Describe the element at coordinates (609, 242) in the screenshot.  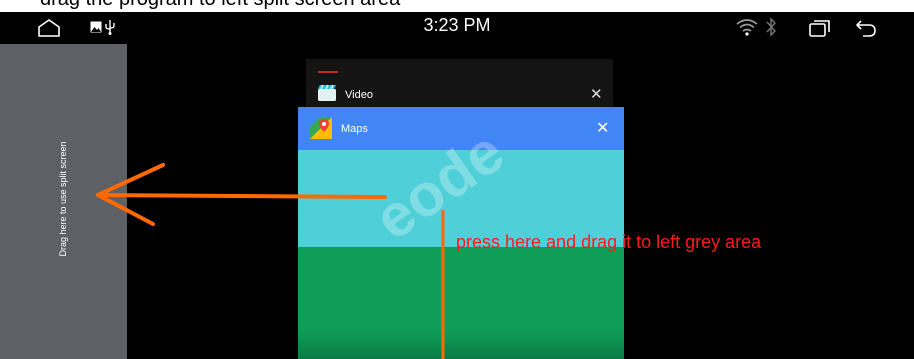
I see `drag-instruction-text: press here and drag it to left grey area` at that location.